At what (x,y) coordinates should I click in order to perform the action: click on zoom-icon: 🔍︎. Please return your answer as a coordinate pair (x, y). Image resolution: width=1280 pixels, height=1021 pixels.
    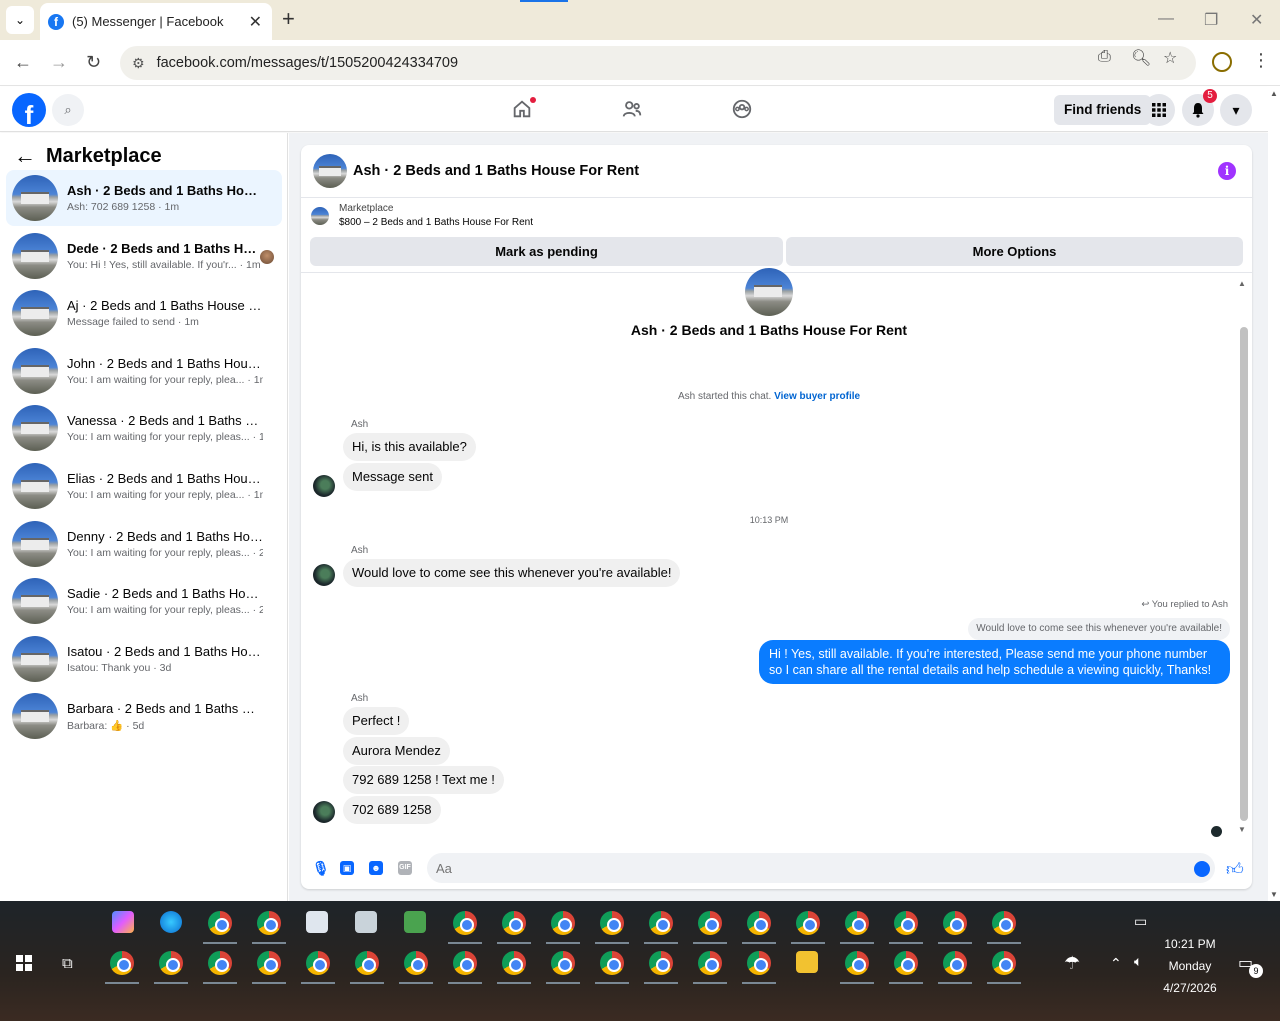
    Looking at the image, I should click on (1141, 58).